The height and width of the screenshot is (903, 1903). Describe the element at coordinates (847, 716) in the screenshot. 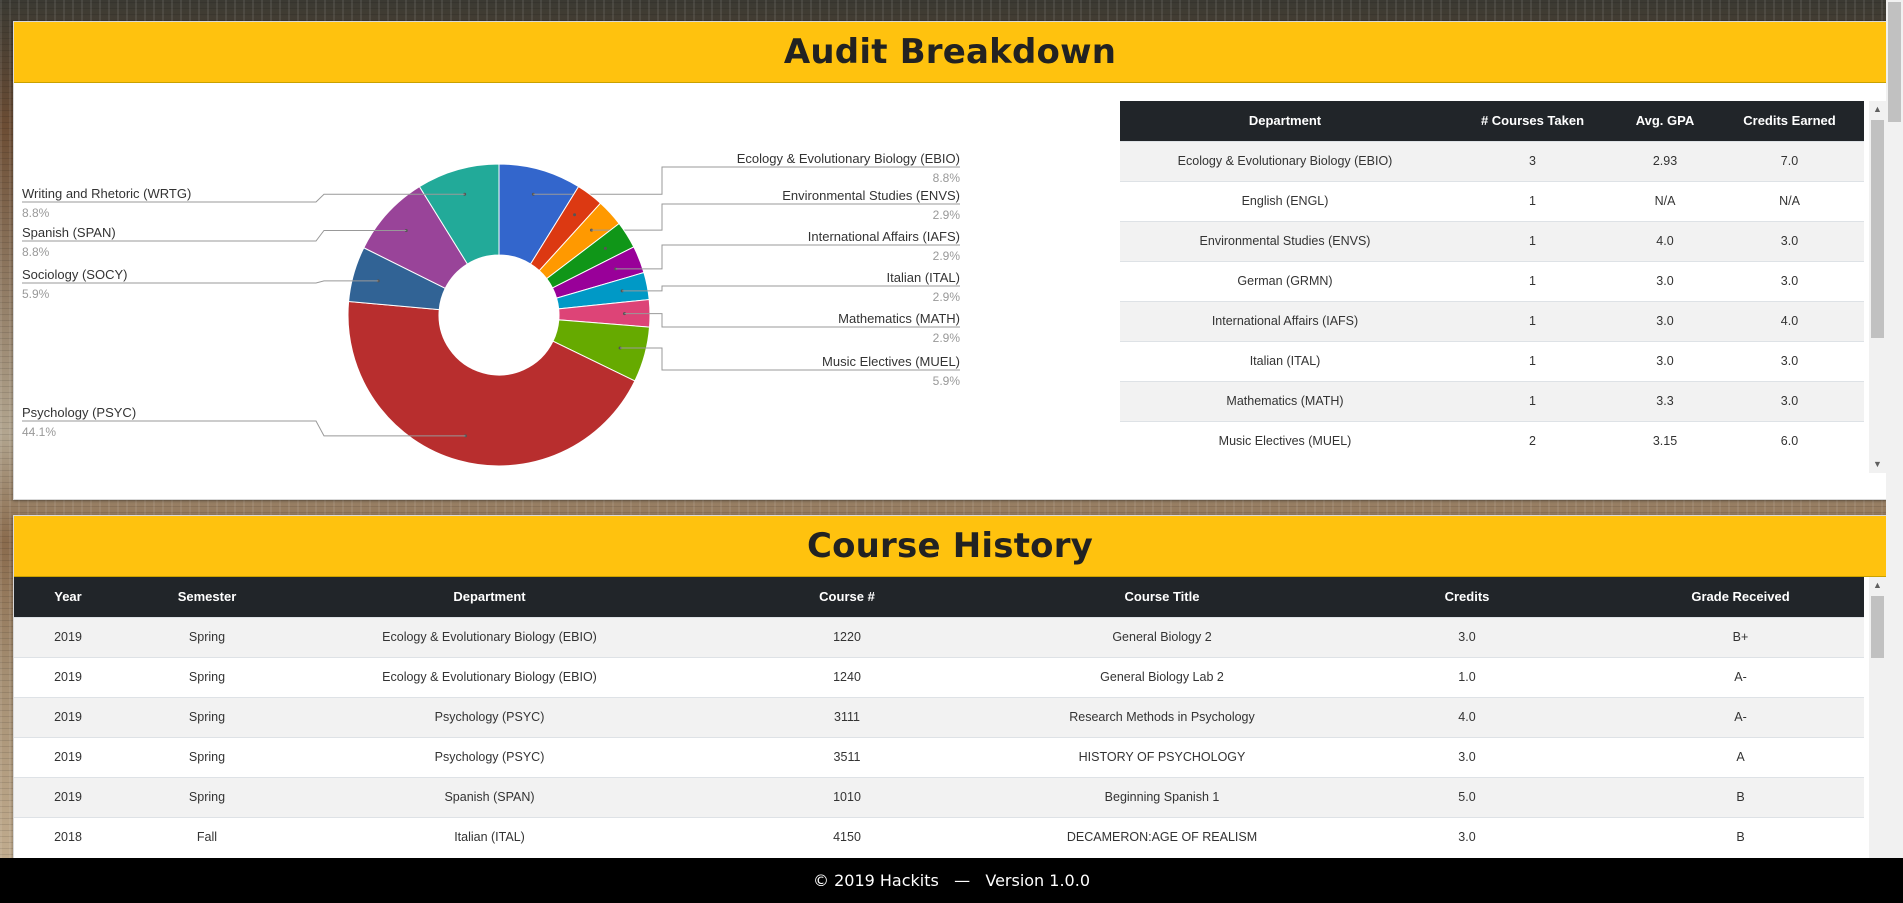

I see `table-cell: 3111` at that location.